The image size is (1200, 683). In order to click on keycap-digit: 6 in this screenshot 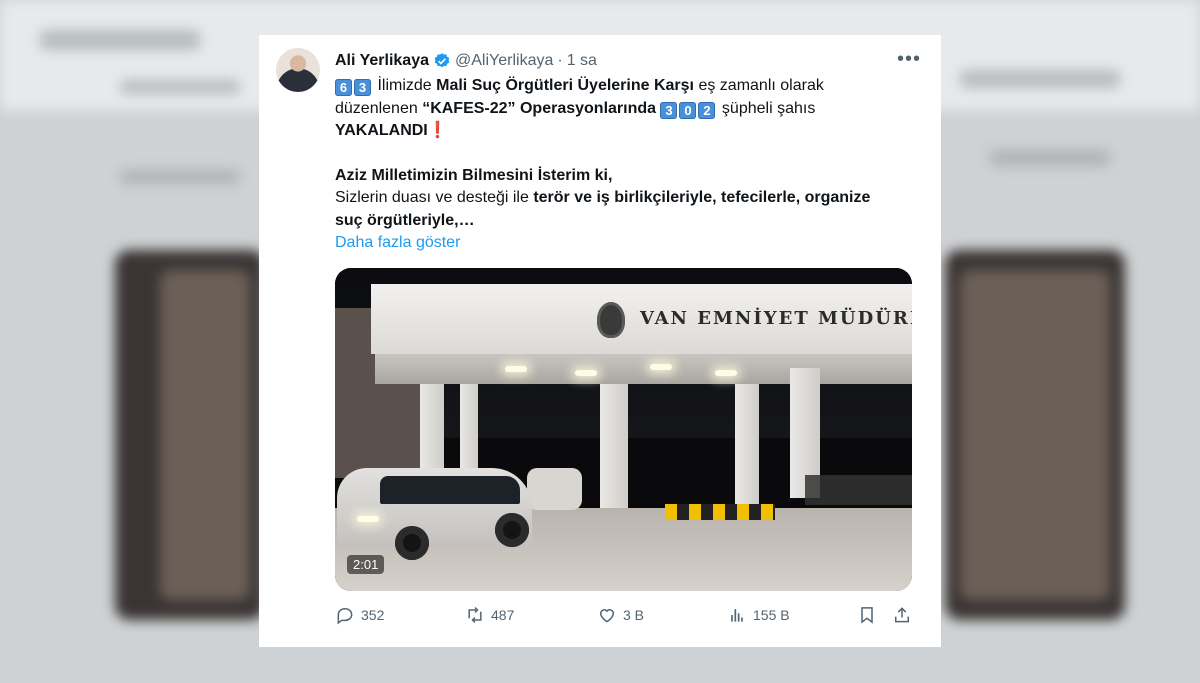, I will do `click(343, 87)`.